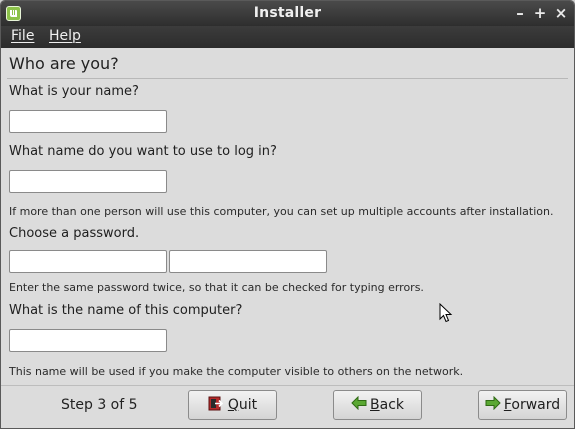  Describe the element at coordinates (377, 405) in the screenshot. I see `back-button: Back` at that location.